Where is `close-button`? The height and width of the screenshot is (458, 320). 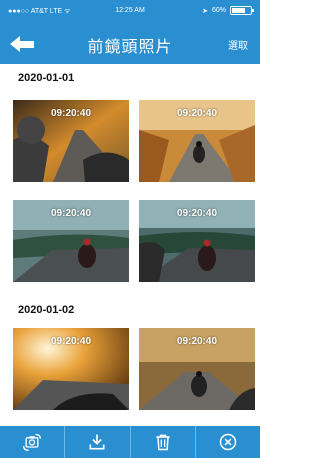
close-button is located at coordinates (228, 442).